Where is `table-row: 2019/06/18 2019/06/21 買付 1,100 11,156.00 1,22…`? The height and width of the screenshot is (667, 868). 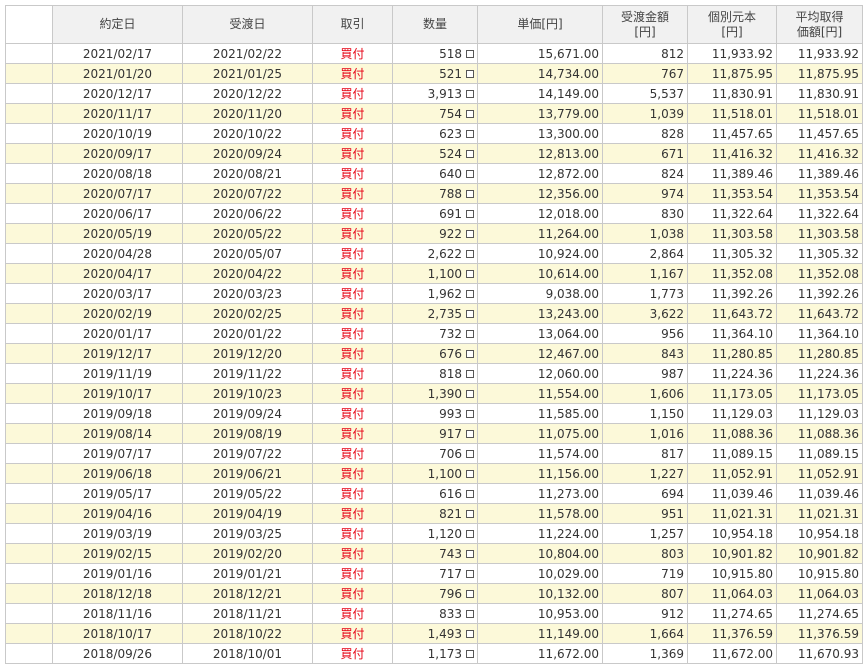 table-row: 2019/06/18 2019/06/21 買付 1,100 11,156.00 1,22… is located at coordinates (434, 473).